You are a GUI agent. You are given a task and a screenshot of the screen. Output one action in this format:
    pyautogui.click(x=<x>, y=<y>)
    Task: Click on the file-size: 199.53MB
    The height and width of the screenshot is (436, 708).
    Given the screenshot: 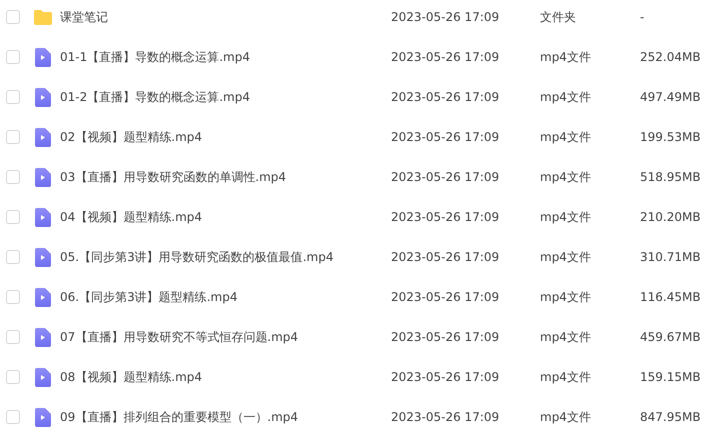 What is the action you would take?
    pyautogui.click(x=670, y=137)
    